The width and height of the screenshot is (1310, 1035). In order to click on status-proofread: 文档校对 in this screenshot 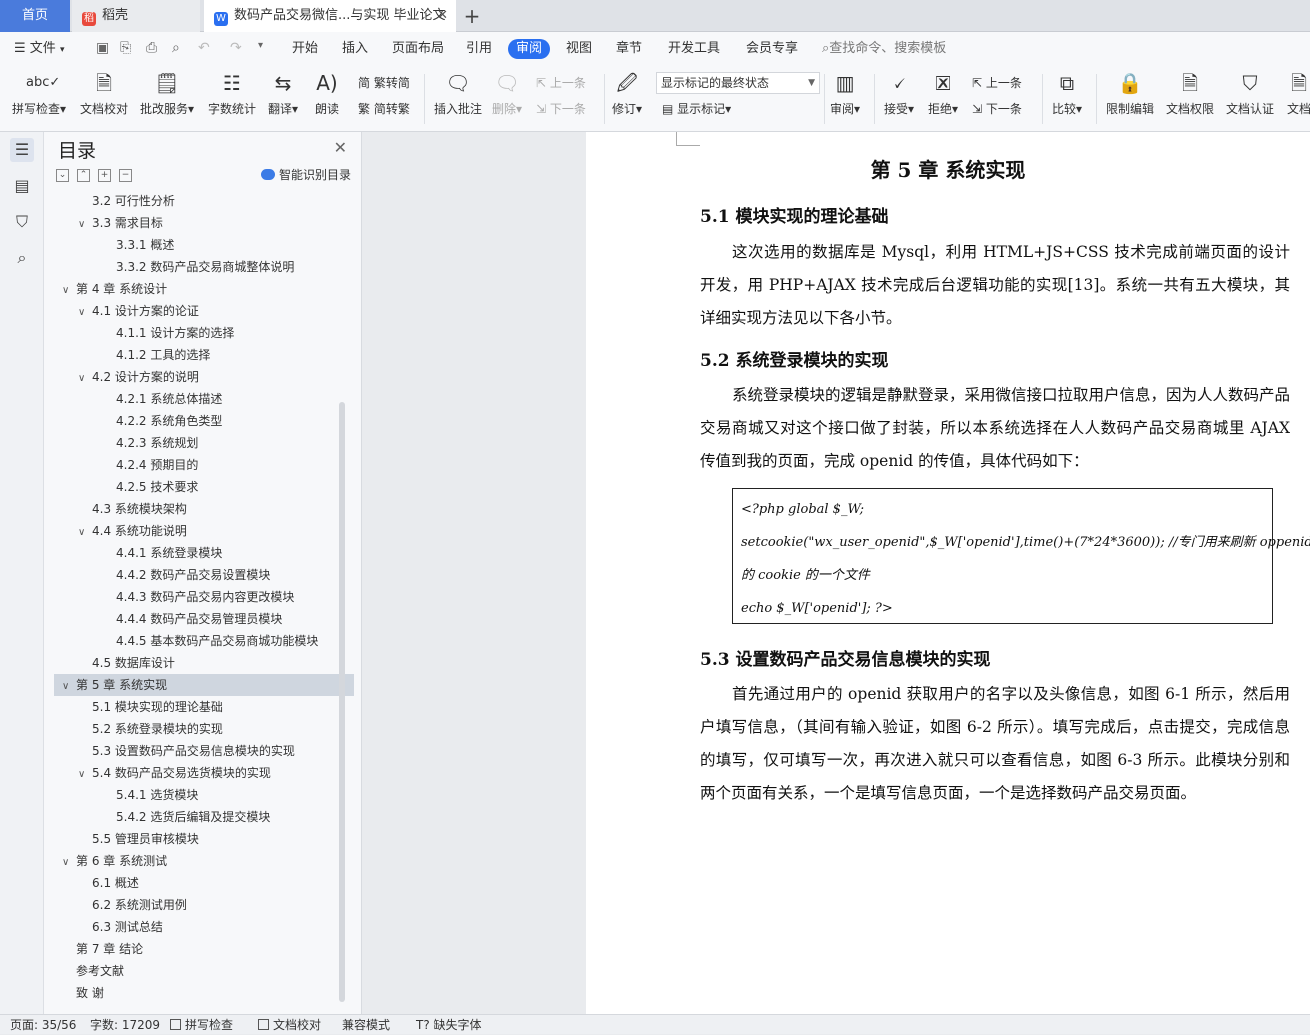, I will do `click(289, 1025)`.